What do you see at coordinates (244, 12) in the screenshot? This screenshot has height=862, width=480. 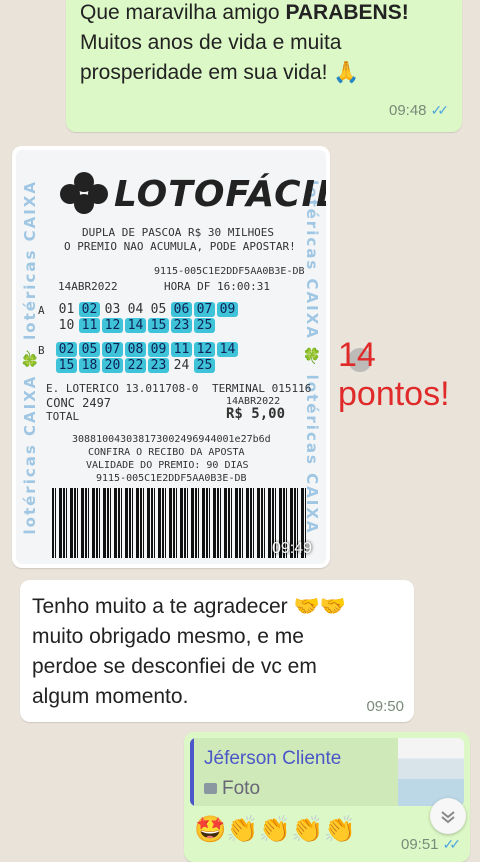 I see `message-line: Que maravilha amigo PARABENS!` at bounding box center [244, 12].